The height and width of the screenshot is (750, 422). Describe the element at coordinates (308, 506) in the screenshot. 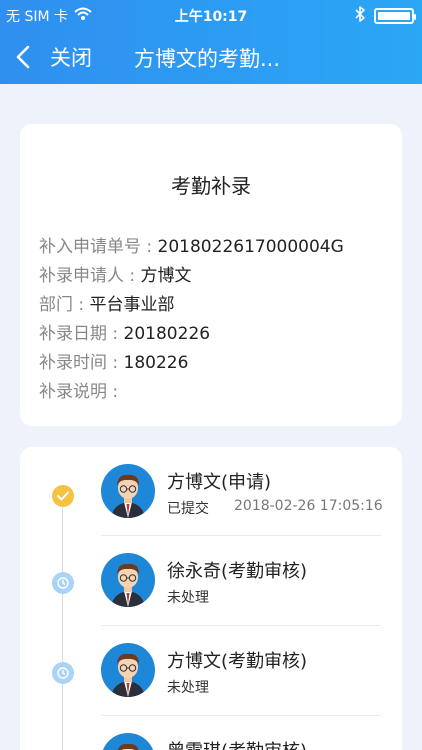

I see `timestamp: 2018-02-26 17:05:16` at that location.